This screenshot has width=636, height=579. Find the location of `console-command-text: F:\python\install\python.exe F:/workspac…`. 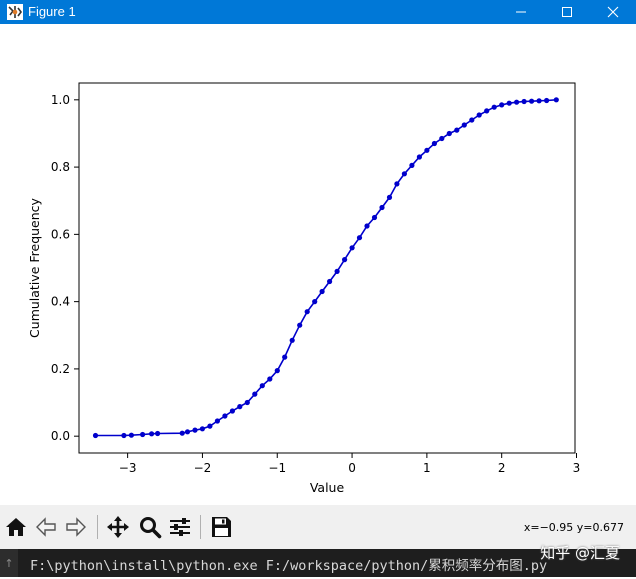

console-command-text: F:\python\install\python.exe F:/workspac… is located at coordinates (289, 566).